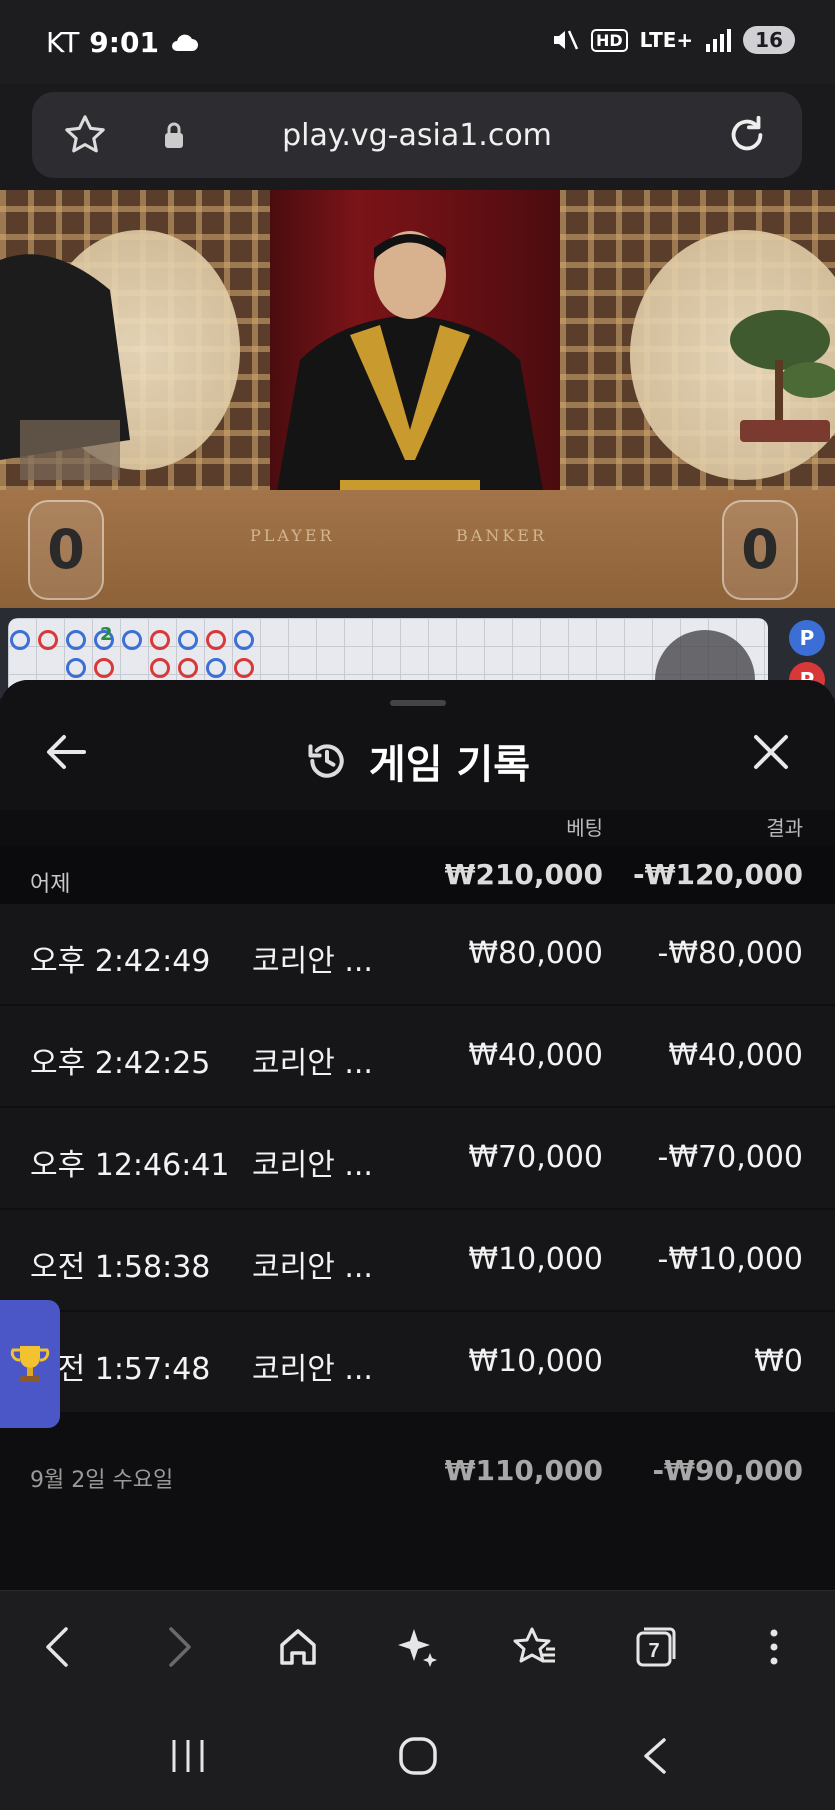 Image resolution: width=835 pixels, height=1810 pixels. Describe the element at coordinates (782, 376) in the screenshot. I see `bonsai-image` at that location.